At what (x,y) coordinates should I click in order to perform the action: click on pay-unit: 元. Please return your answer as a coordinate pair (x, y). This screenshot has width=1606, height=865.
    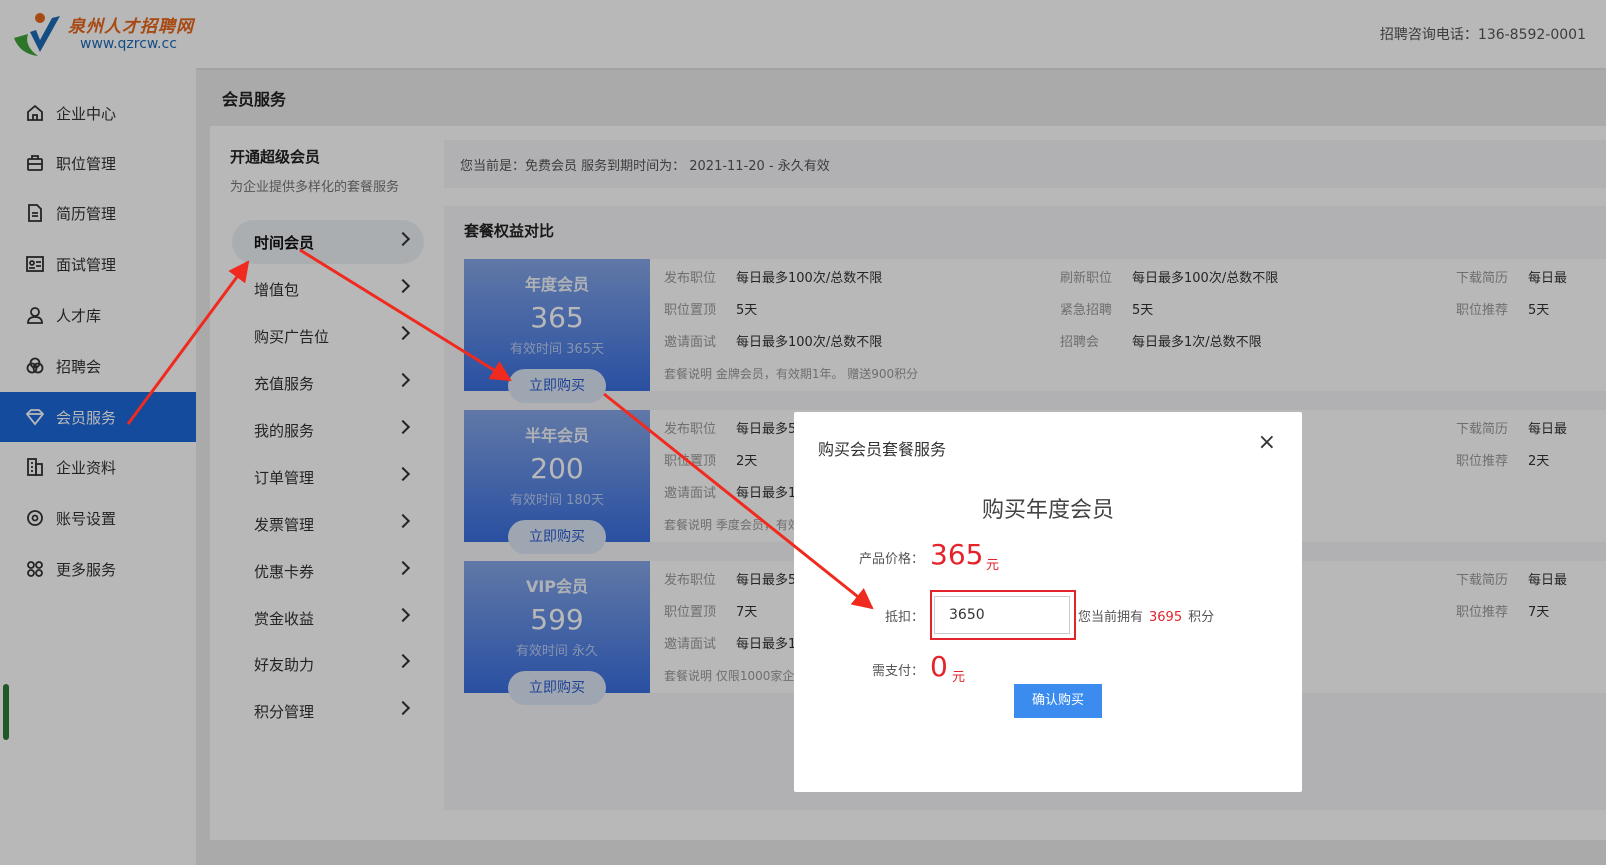
    Looking at the image, I should click on (959, 677).